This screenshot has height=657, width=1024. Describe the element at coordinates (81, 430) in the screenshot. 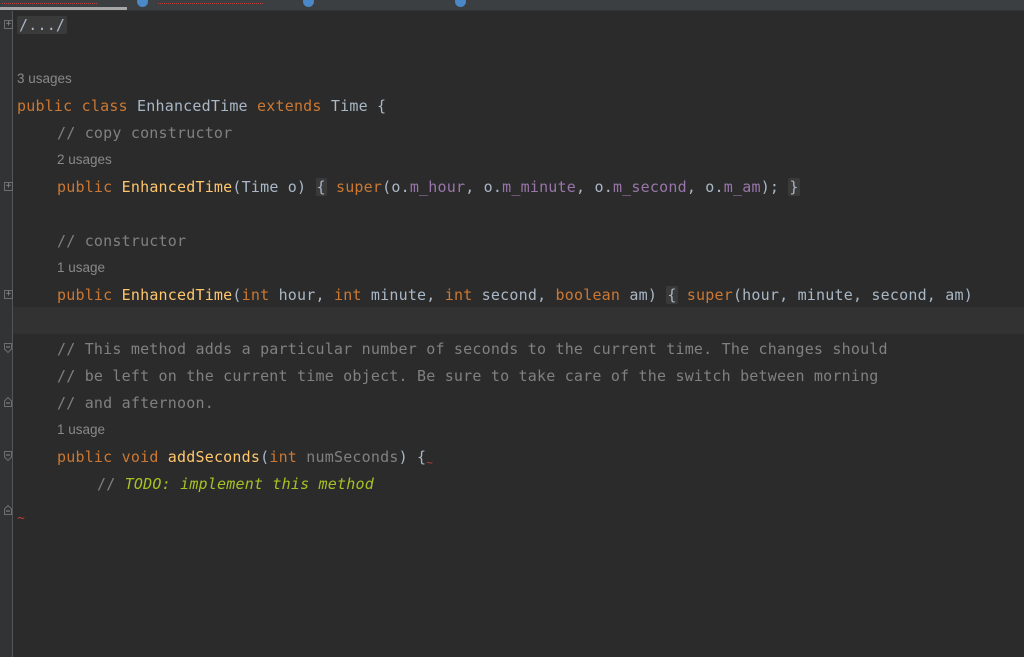

I see `method-usages-hint: 1 usage` at that location.